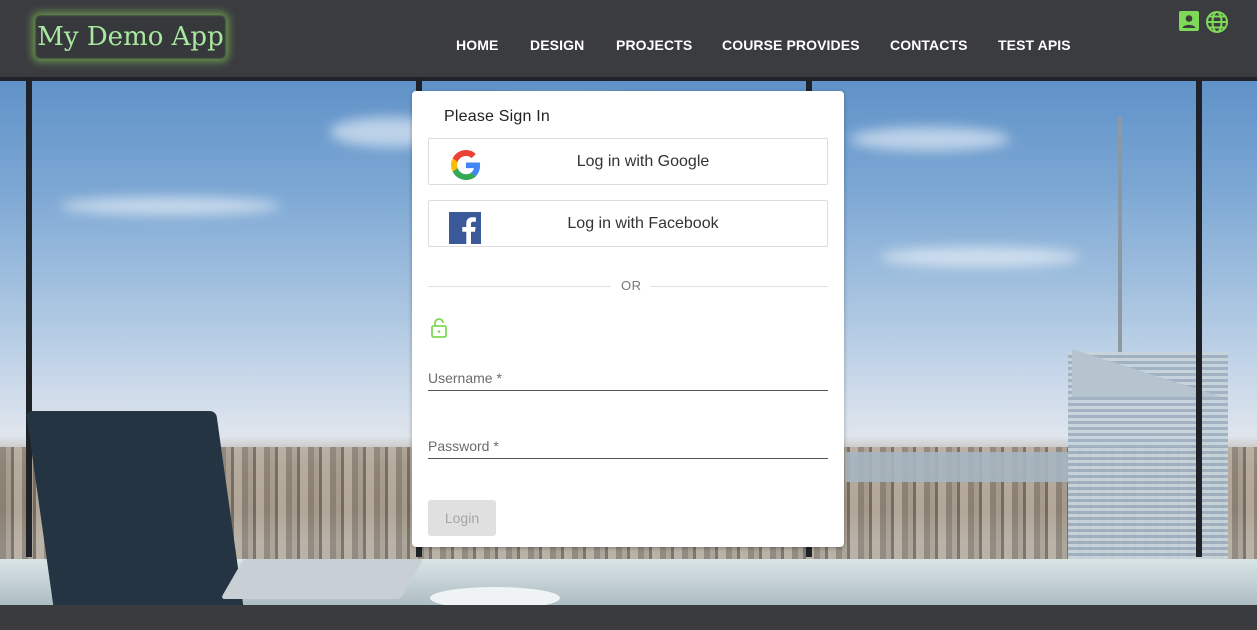 Image resolution: width=1257 pixels, height=630 pixels. I want to click on or-text: OR, so click(631, 285).